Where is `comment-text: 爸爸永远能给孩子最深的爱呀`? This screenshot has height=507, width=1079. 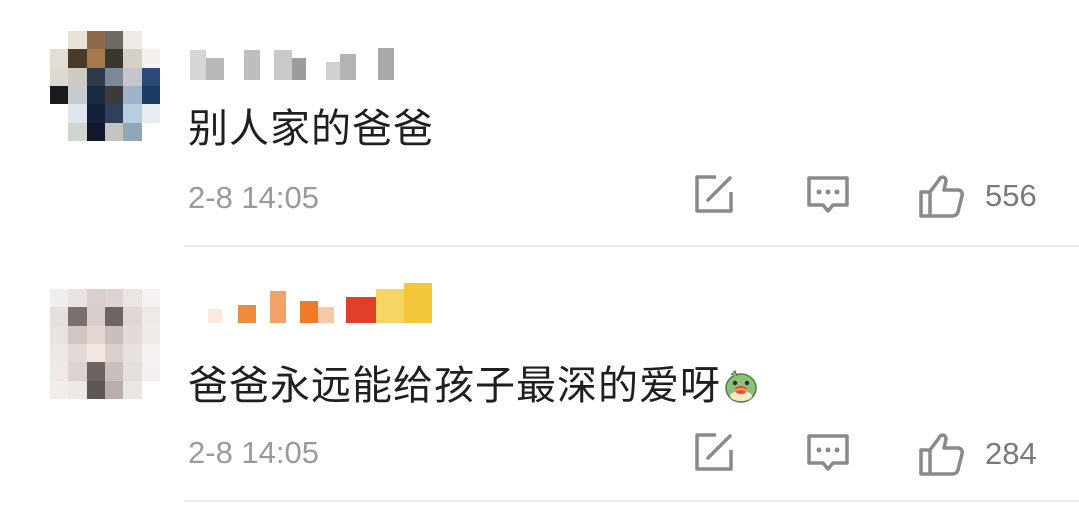 comment-text: 爸爸永远能给孩子最深的爱呀 is located at coordinates (473, 382).